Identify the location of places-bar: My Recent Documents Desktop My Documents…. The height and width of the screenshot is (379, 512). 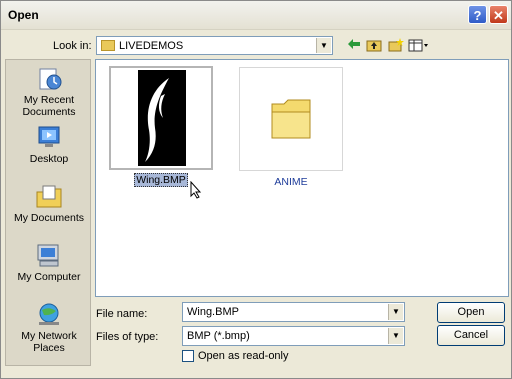
(48, 212).